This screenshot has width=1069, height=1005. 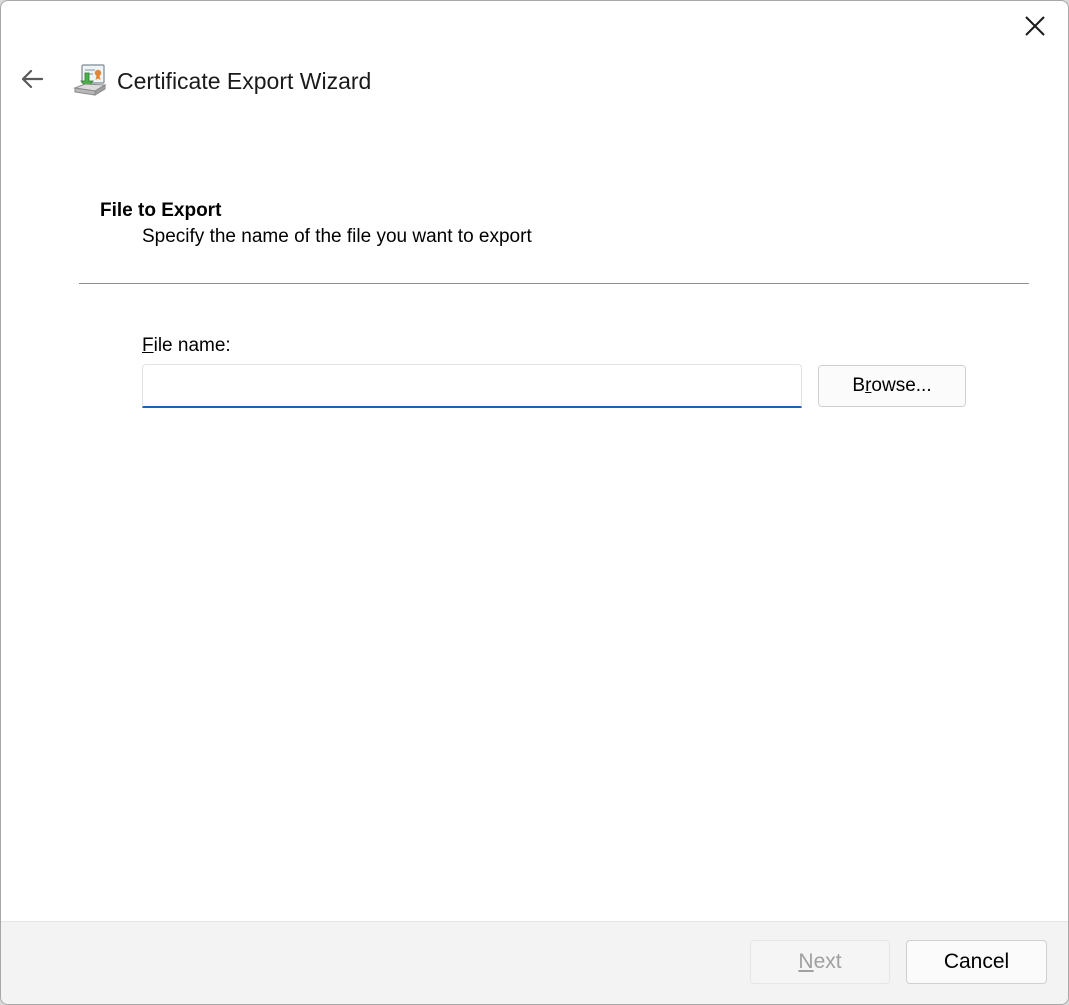 What do you see at coordinates (90, 80) in the screenshot?
I see `certificate-wizard-icon` at bounding box center [90, 80].